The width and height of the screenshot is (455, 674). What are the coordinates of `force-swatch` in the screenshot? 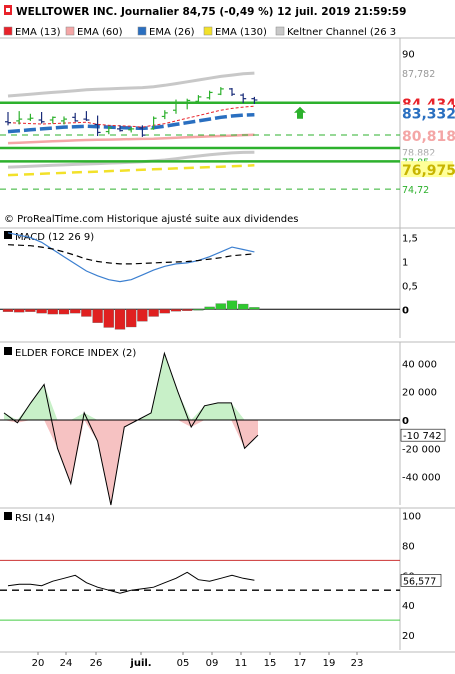 It's located at (8, 351).